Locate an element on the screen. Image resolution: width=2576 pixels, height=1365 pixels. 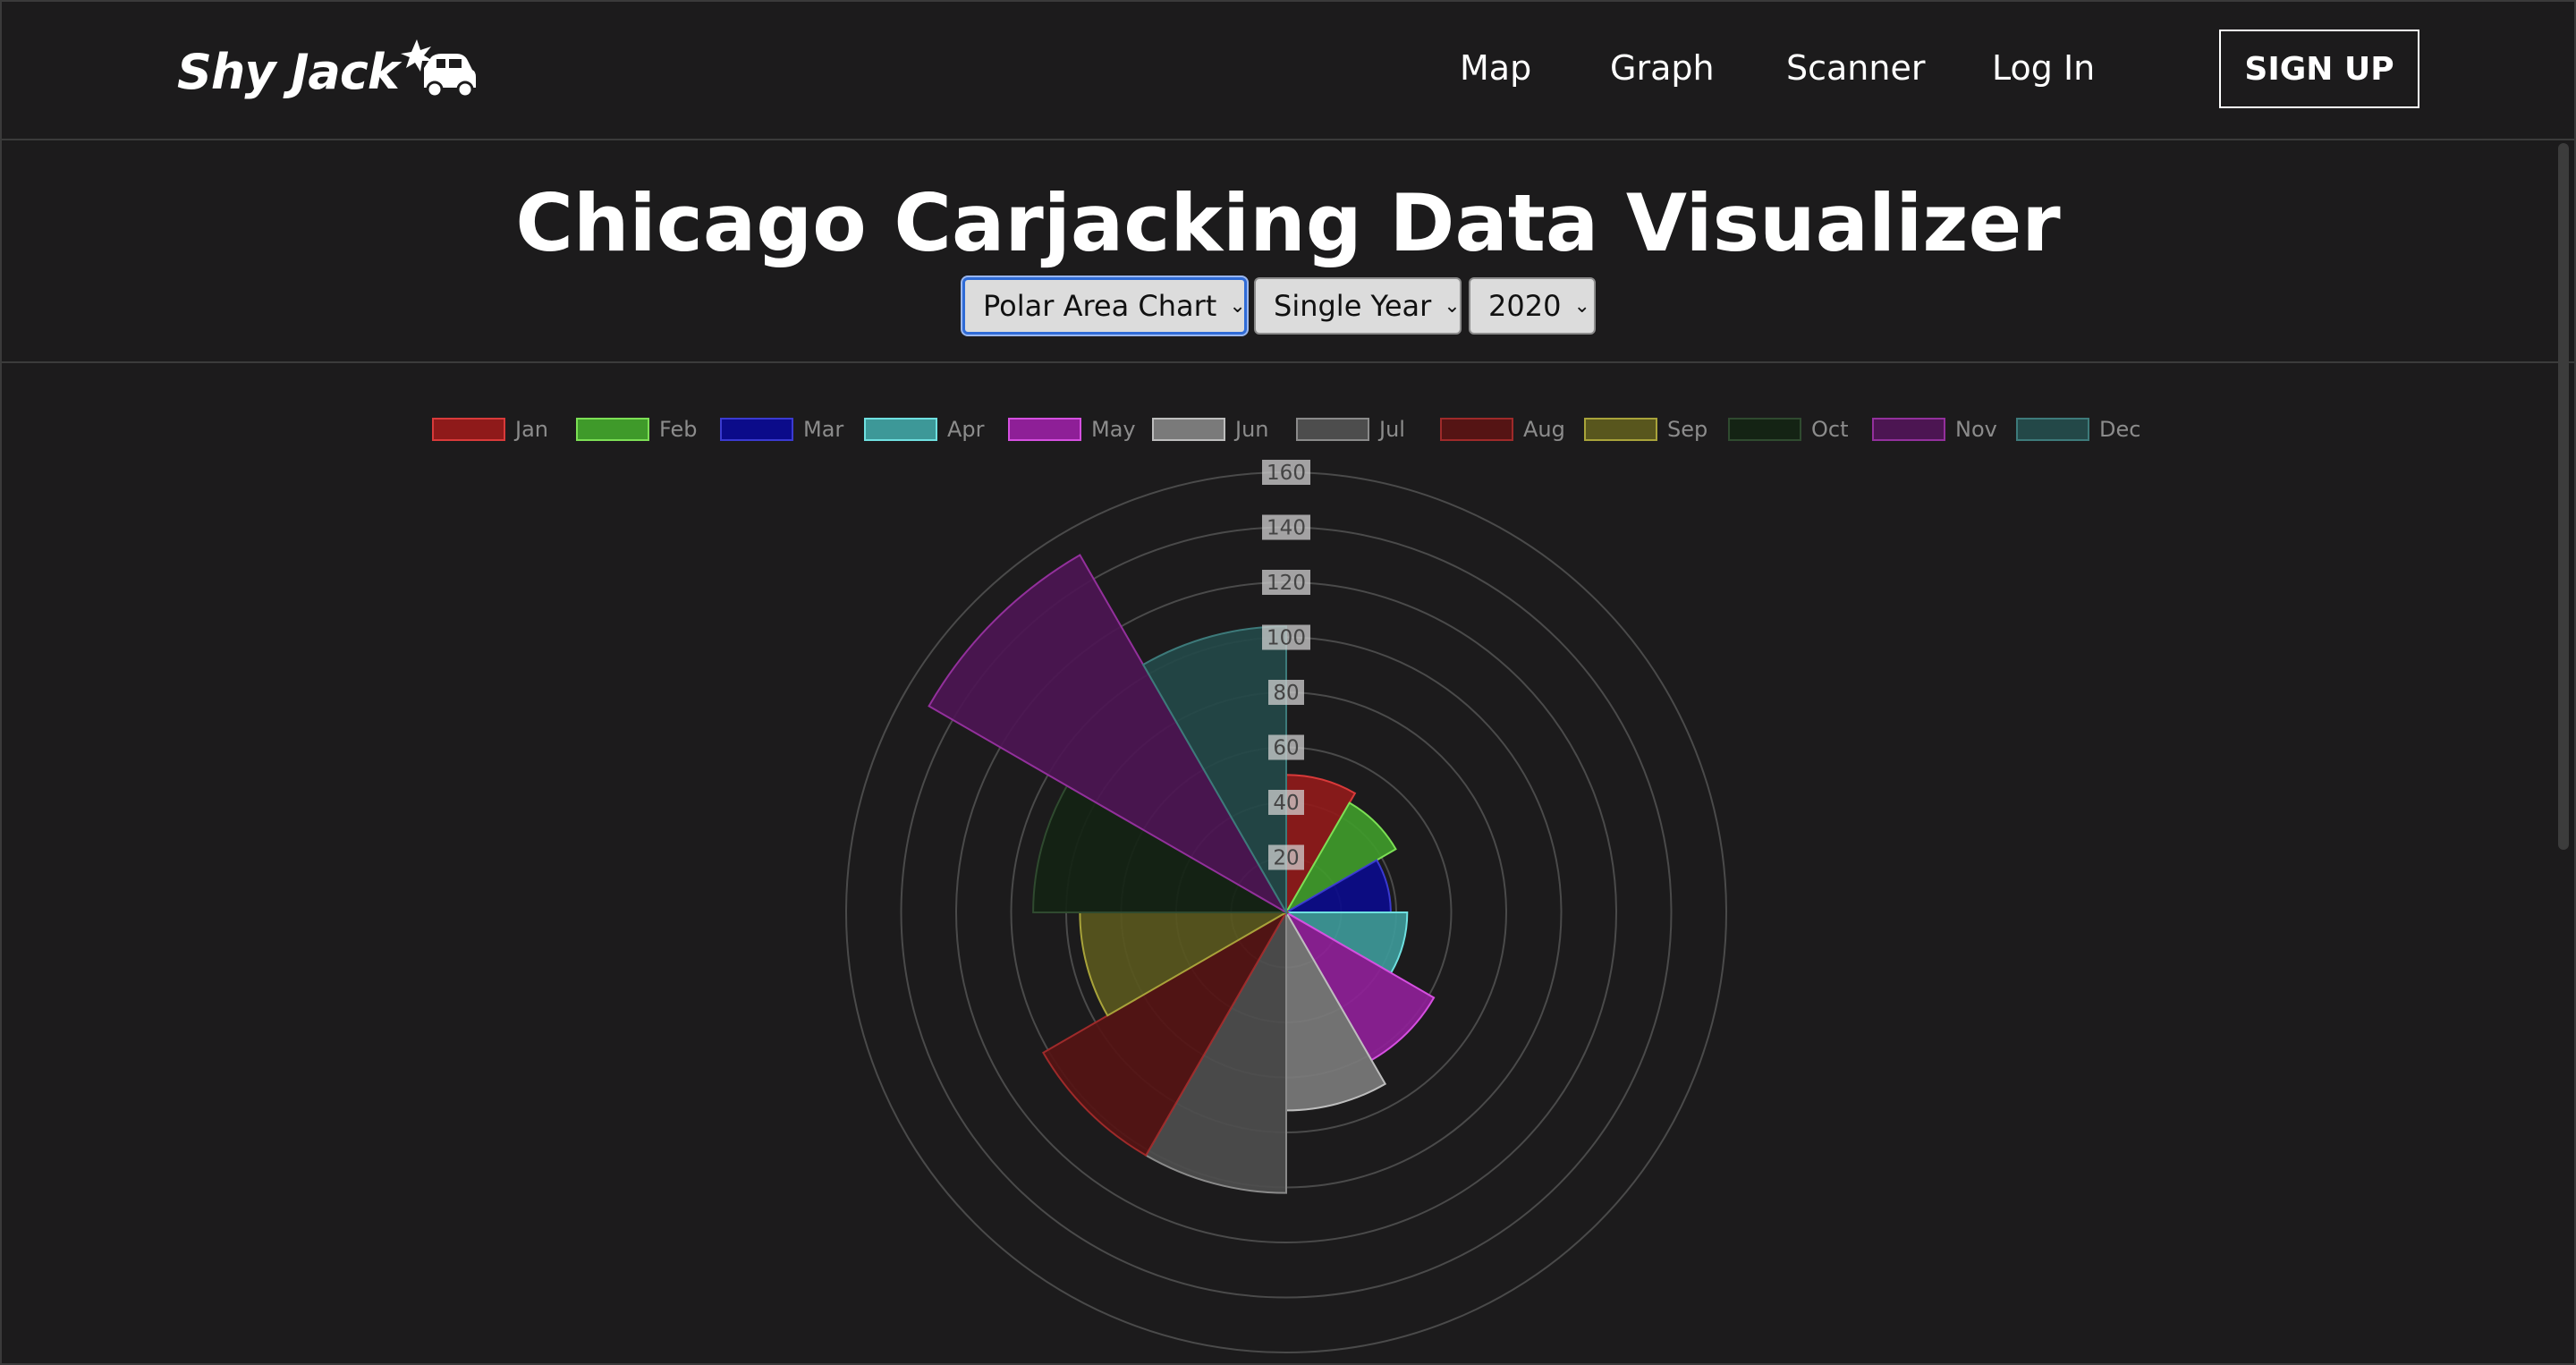
tick-label: 140 is located at coordinates (1286, 528).